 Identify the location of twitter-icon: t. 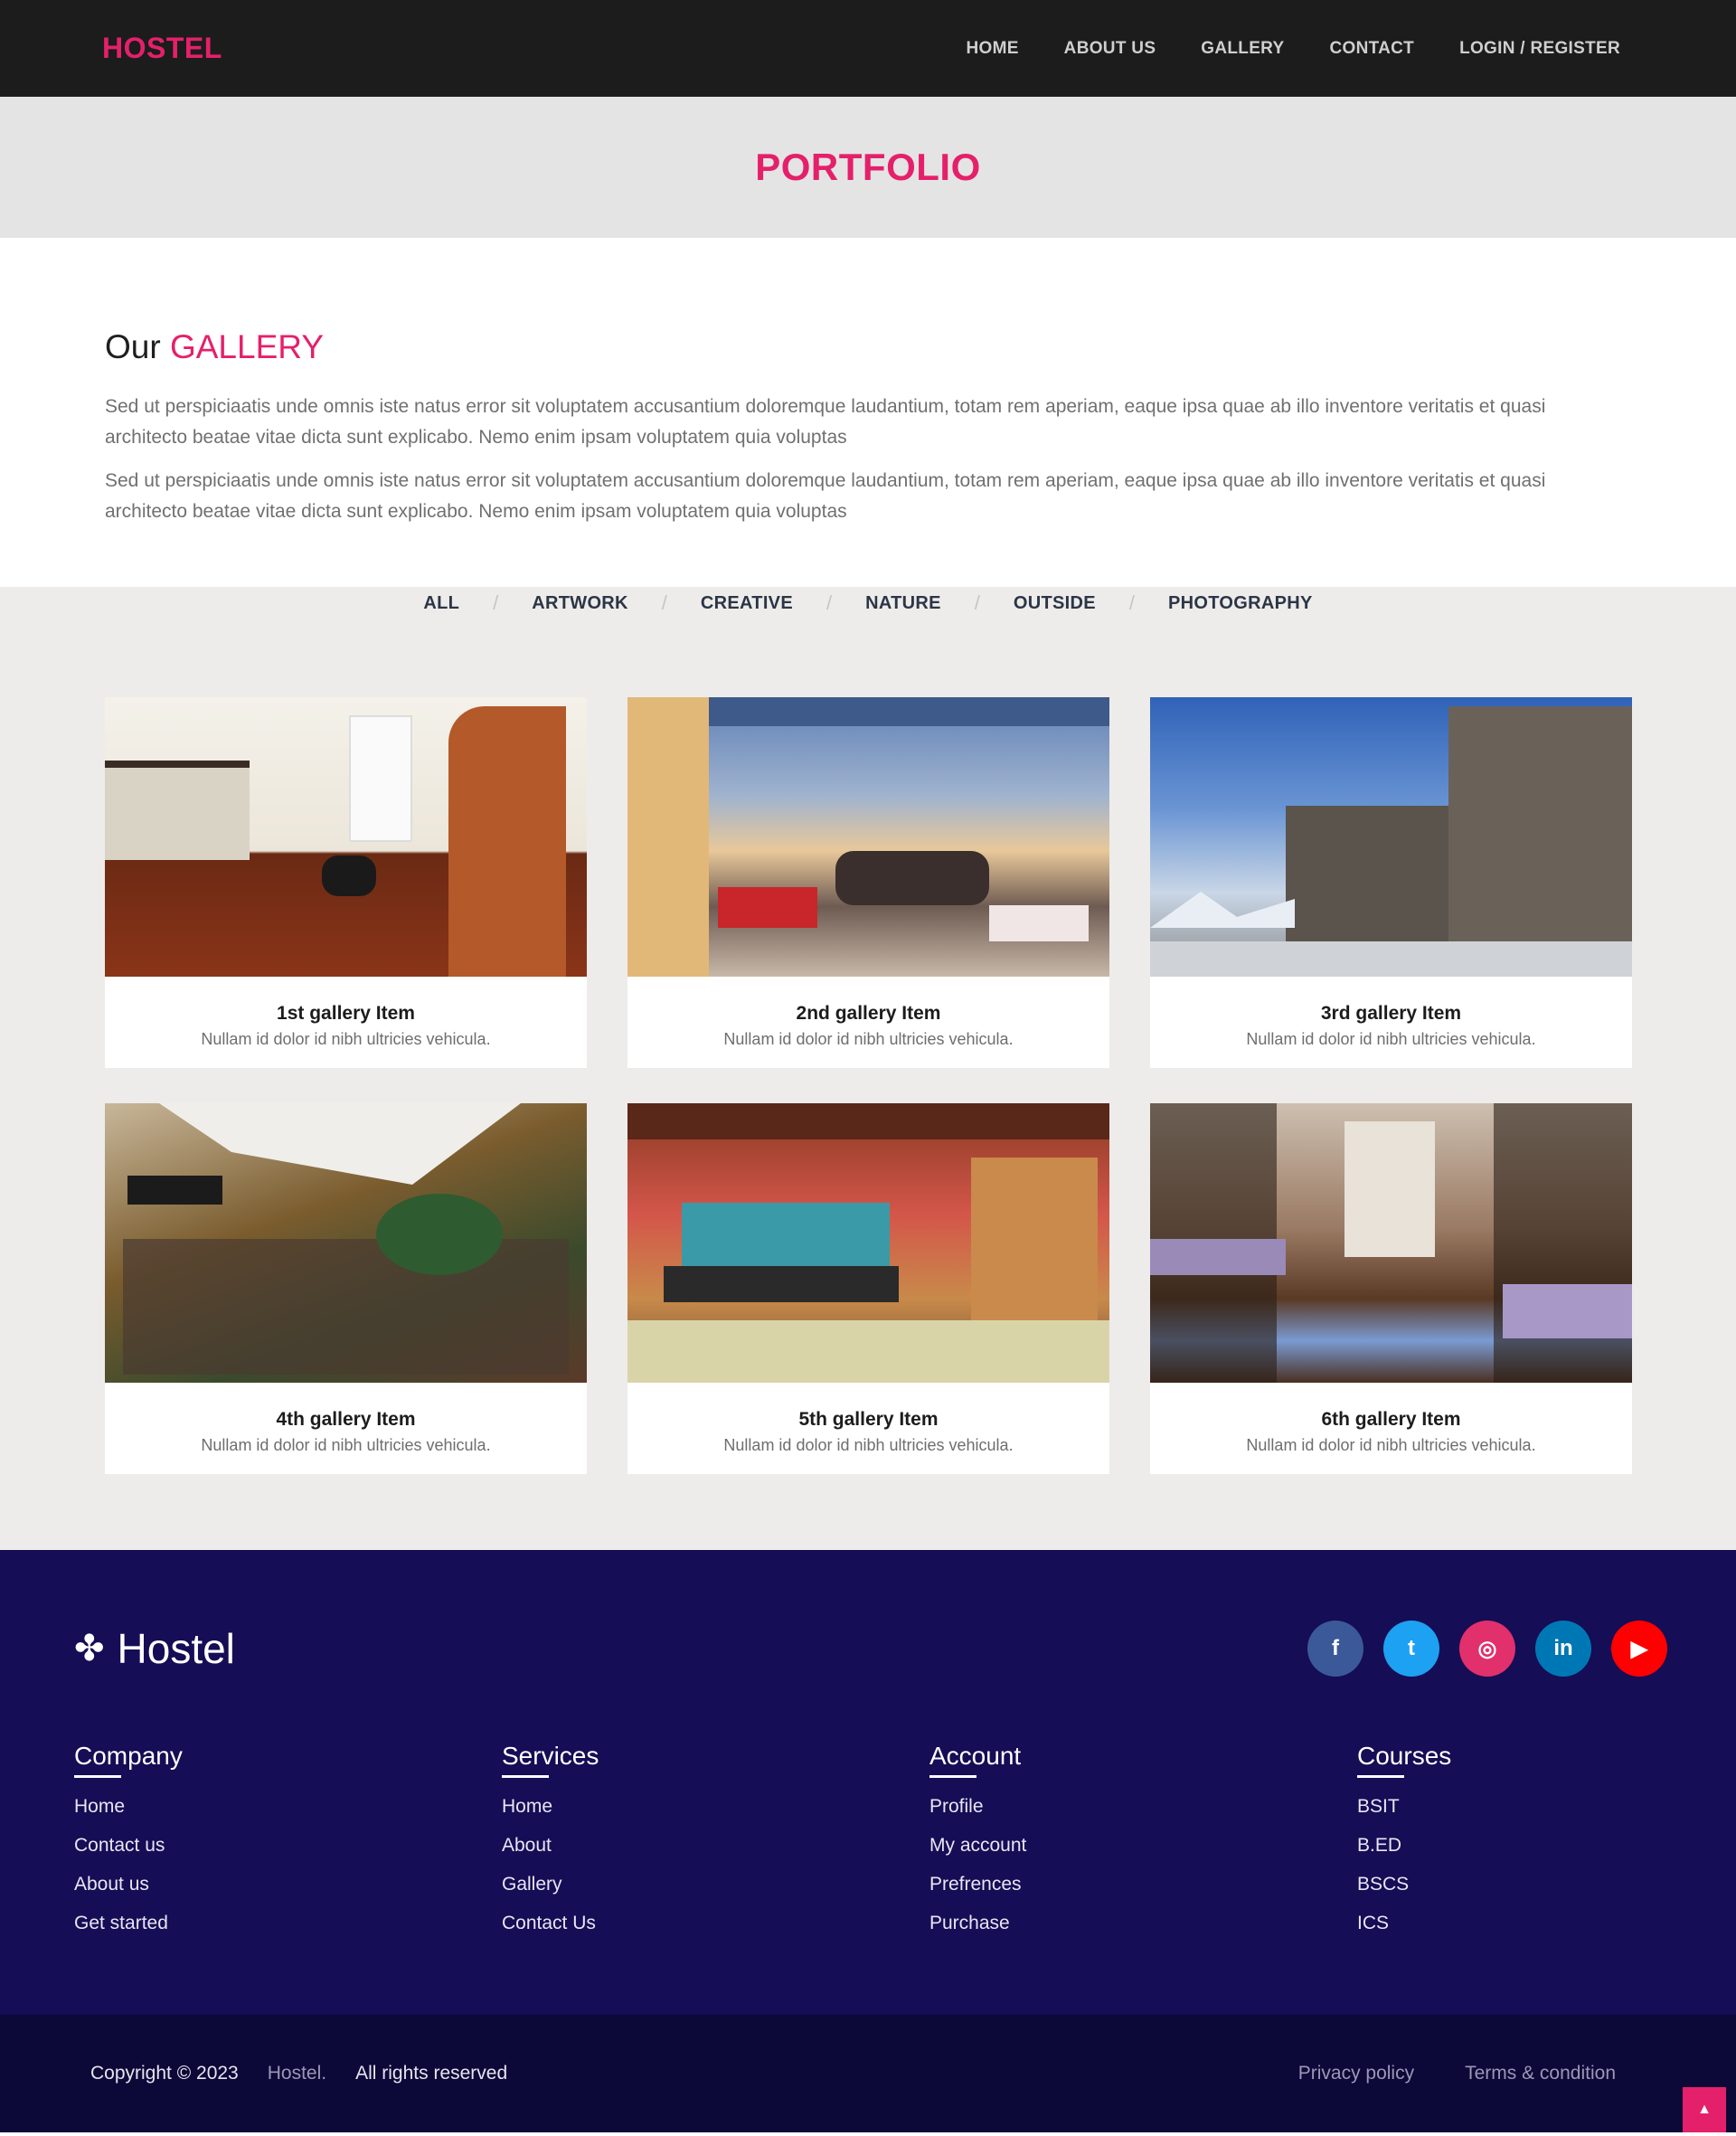
(1411, 1649).